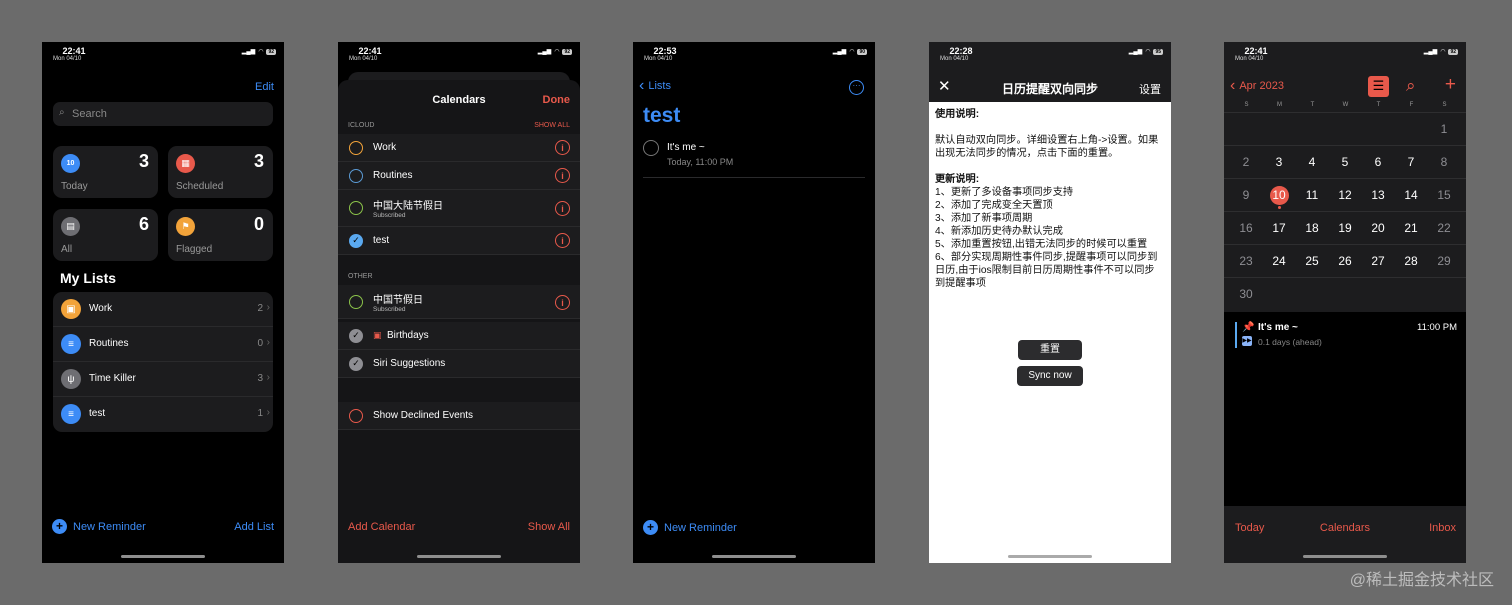  I want to click on calendar-day: 9, so click(1246, 195).